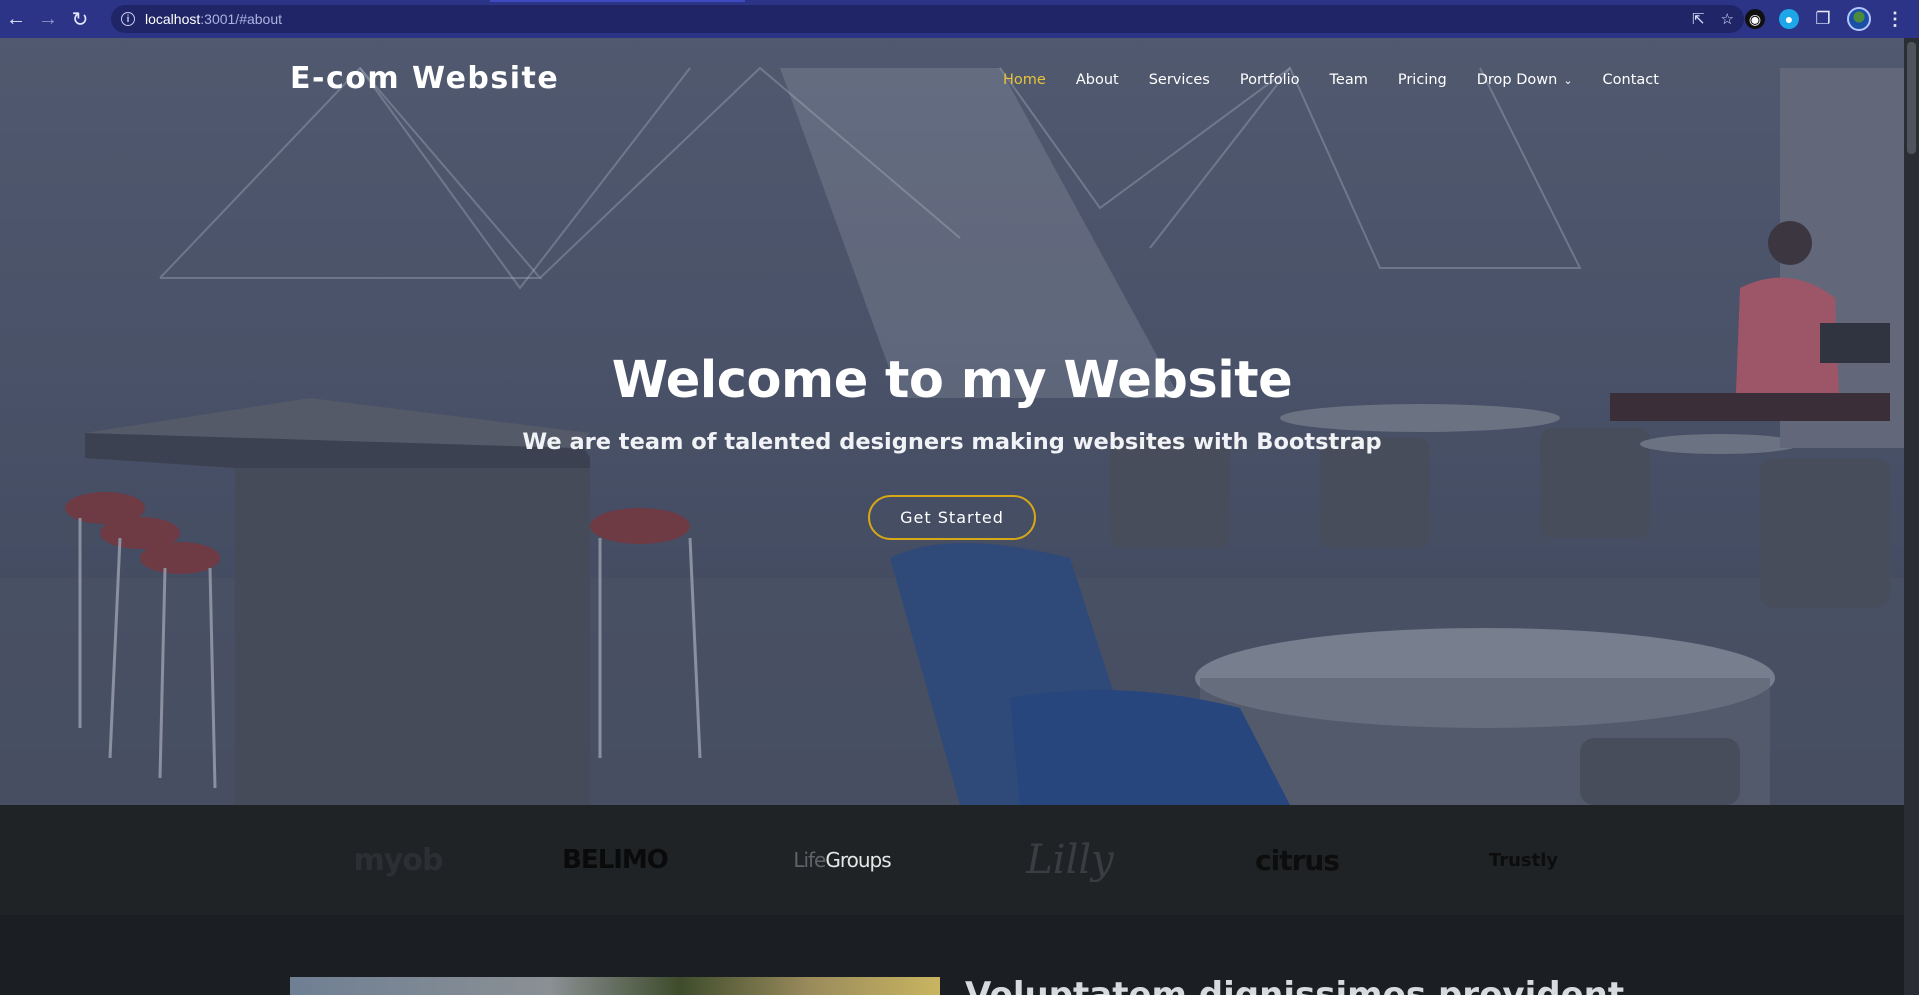  I want to click on get-started-button: Get Started, so click(952, 517).